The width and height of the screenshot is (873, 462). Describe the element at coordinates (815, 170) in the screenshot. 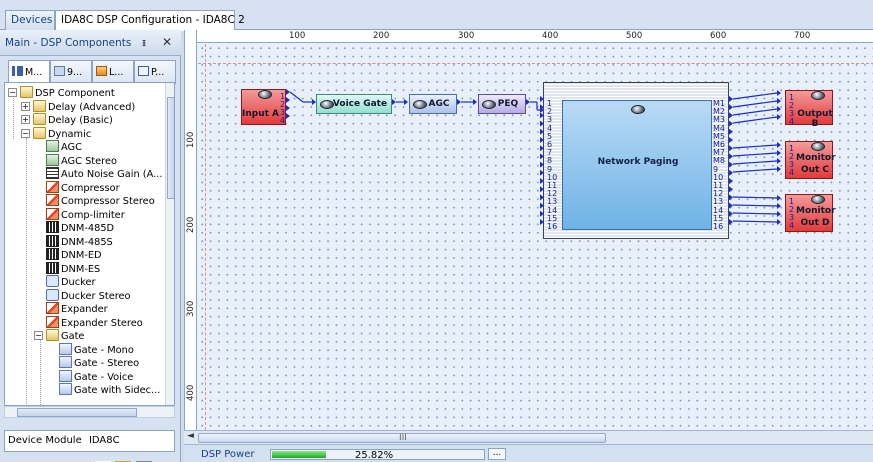

I see `block-label-line2: Out C` at that location.